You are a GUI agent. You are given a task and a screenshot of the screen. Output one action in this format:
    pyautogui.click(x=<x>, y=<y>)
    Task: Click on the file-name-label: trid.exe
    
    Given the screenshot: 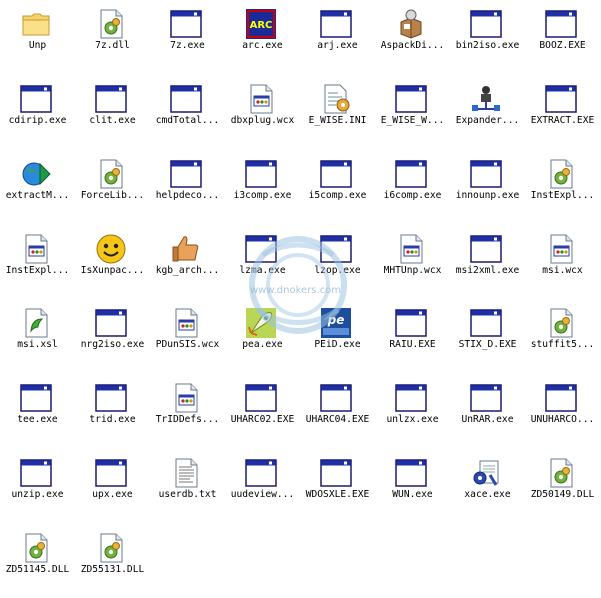 What is the action you would take?
    pyautogui.click(x=112, y=419)
    